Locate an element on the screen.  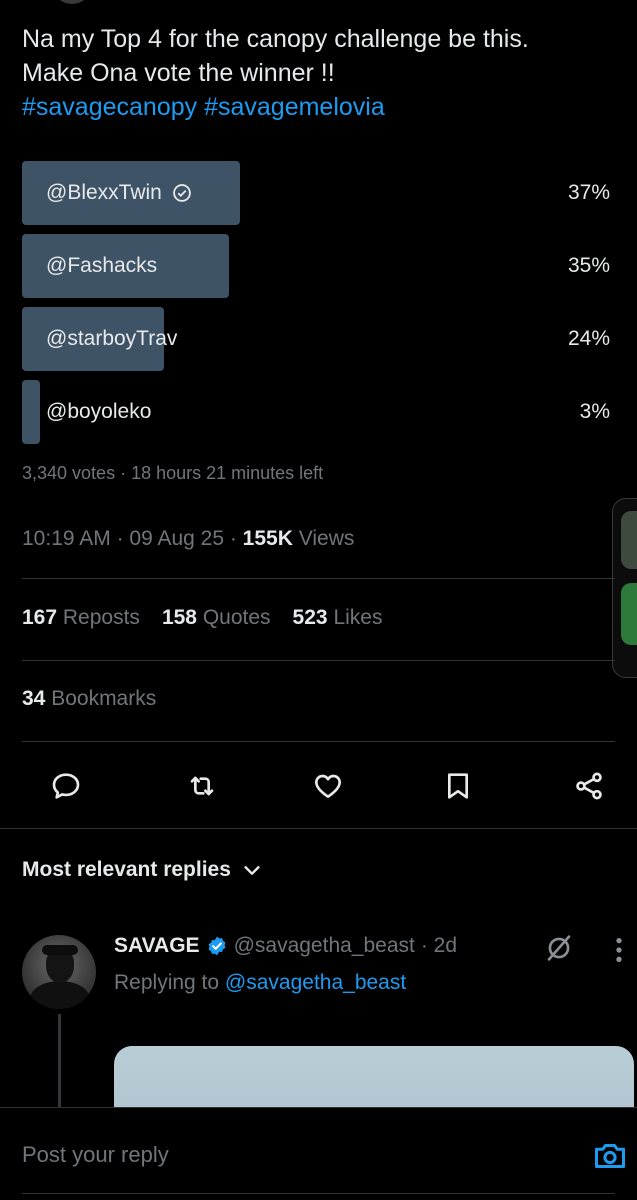
engagement-stats: 167 Reposts 158 Quotes 523 Likes is located at coordinates (202, 618).